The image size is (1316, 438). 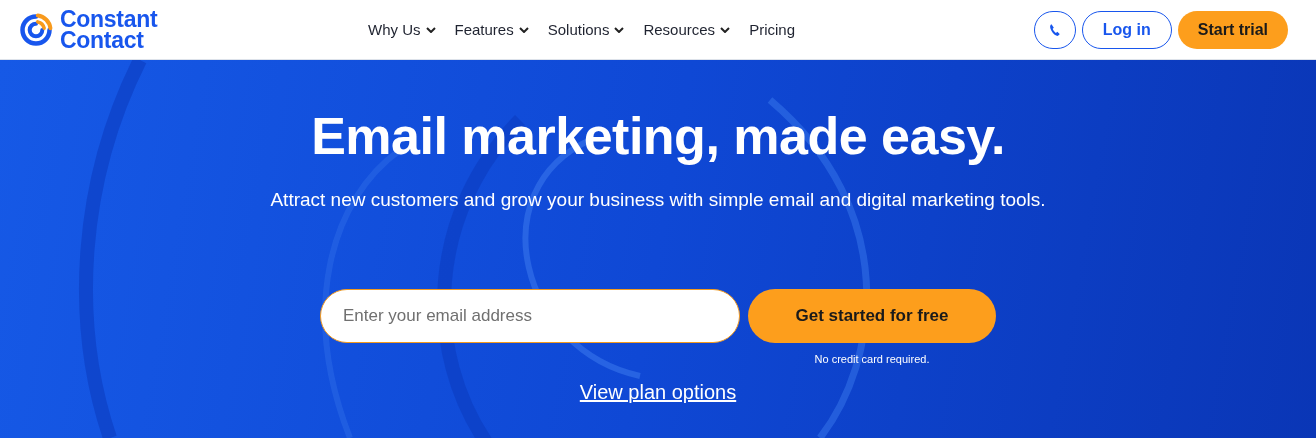 What do you see at coordinates (658, 392) in the screenshot?
I see `view-plans-link: View plan options` at bounding box center [658, 392].